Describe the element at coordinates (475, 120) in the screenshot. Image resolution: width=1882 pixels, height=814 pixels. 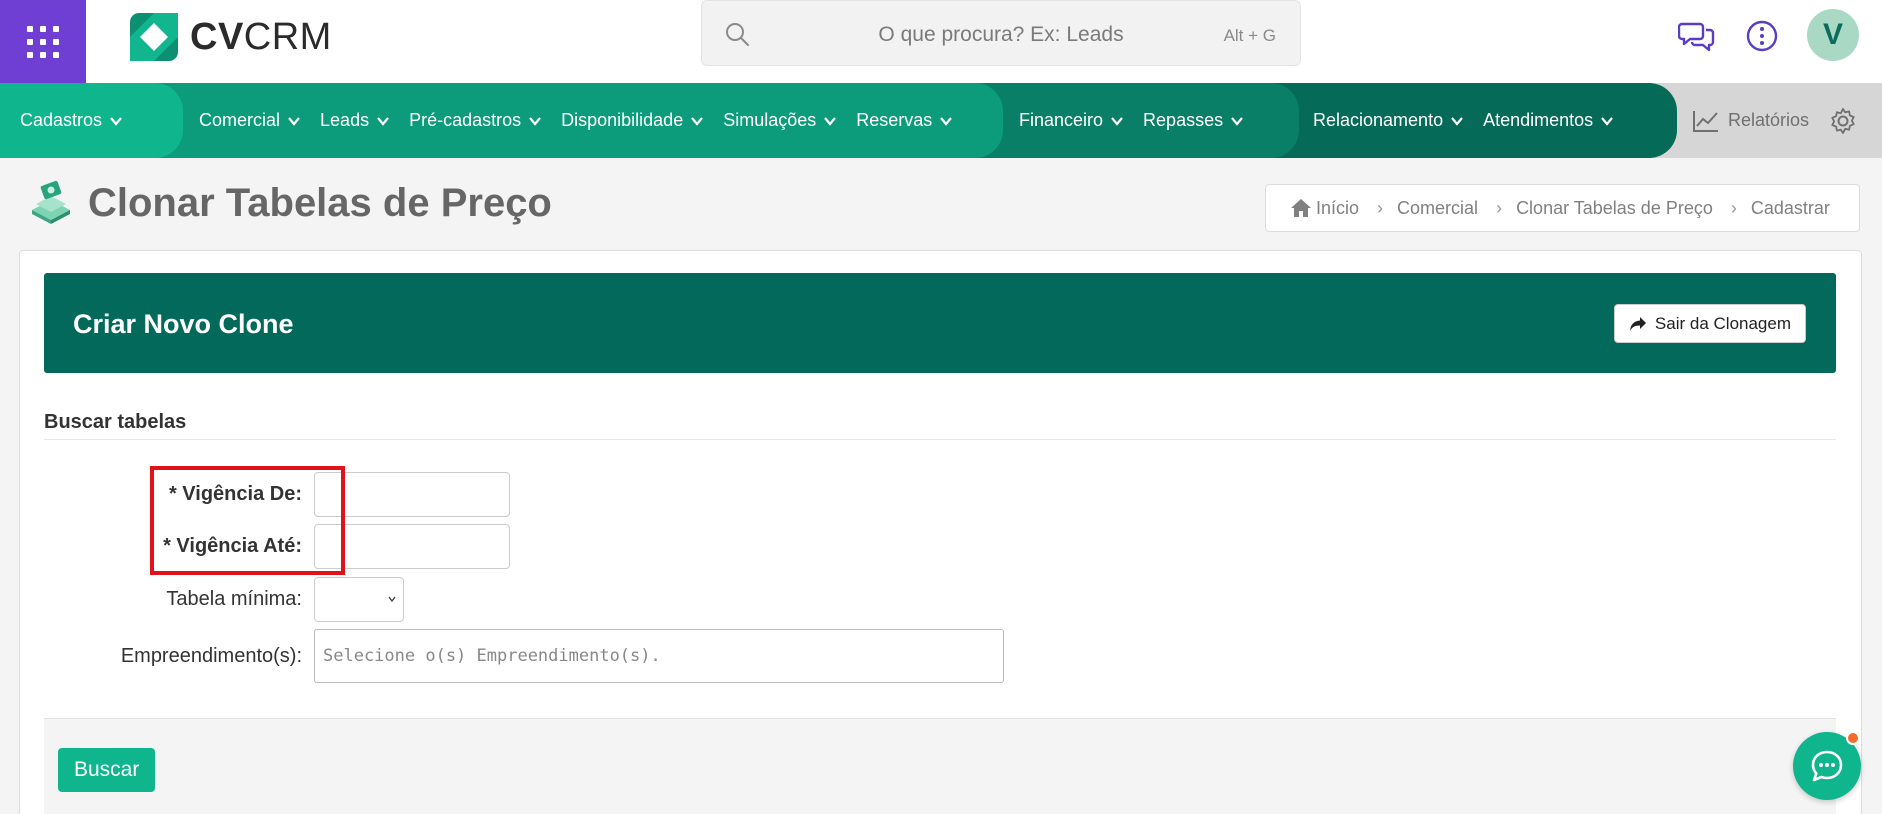
I see `nav-item-pre-cadastros: Pré-cadastros` at that location.